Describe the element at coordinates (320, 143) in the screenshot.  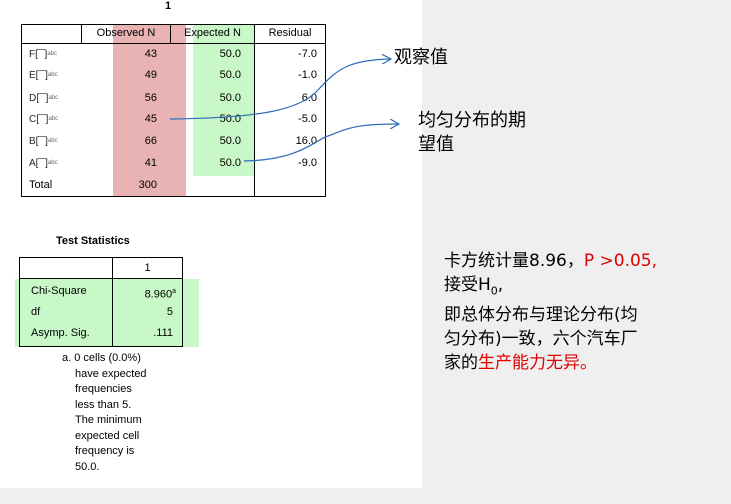
I see `expected-arrow` at that location.